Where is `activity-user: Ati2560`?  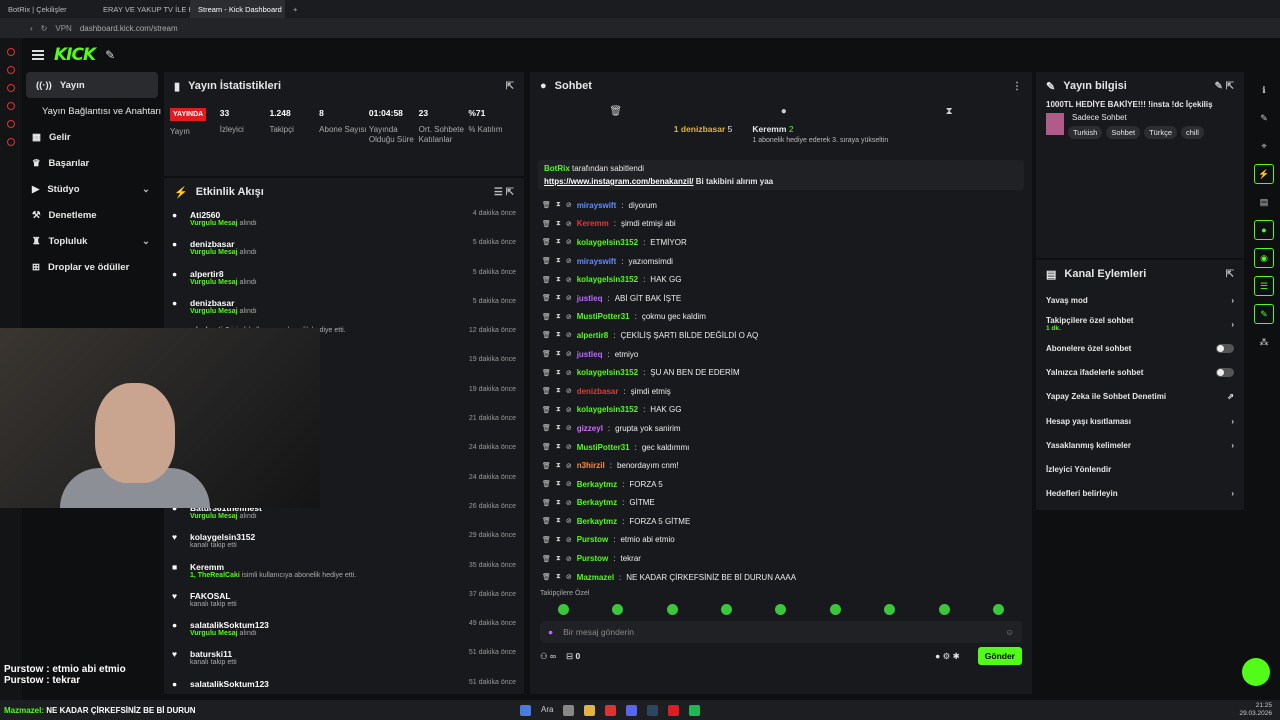
activity-user: Ati2560 is located at coordinates (223, 215).